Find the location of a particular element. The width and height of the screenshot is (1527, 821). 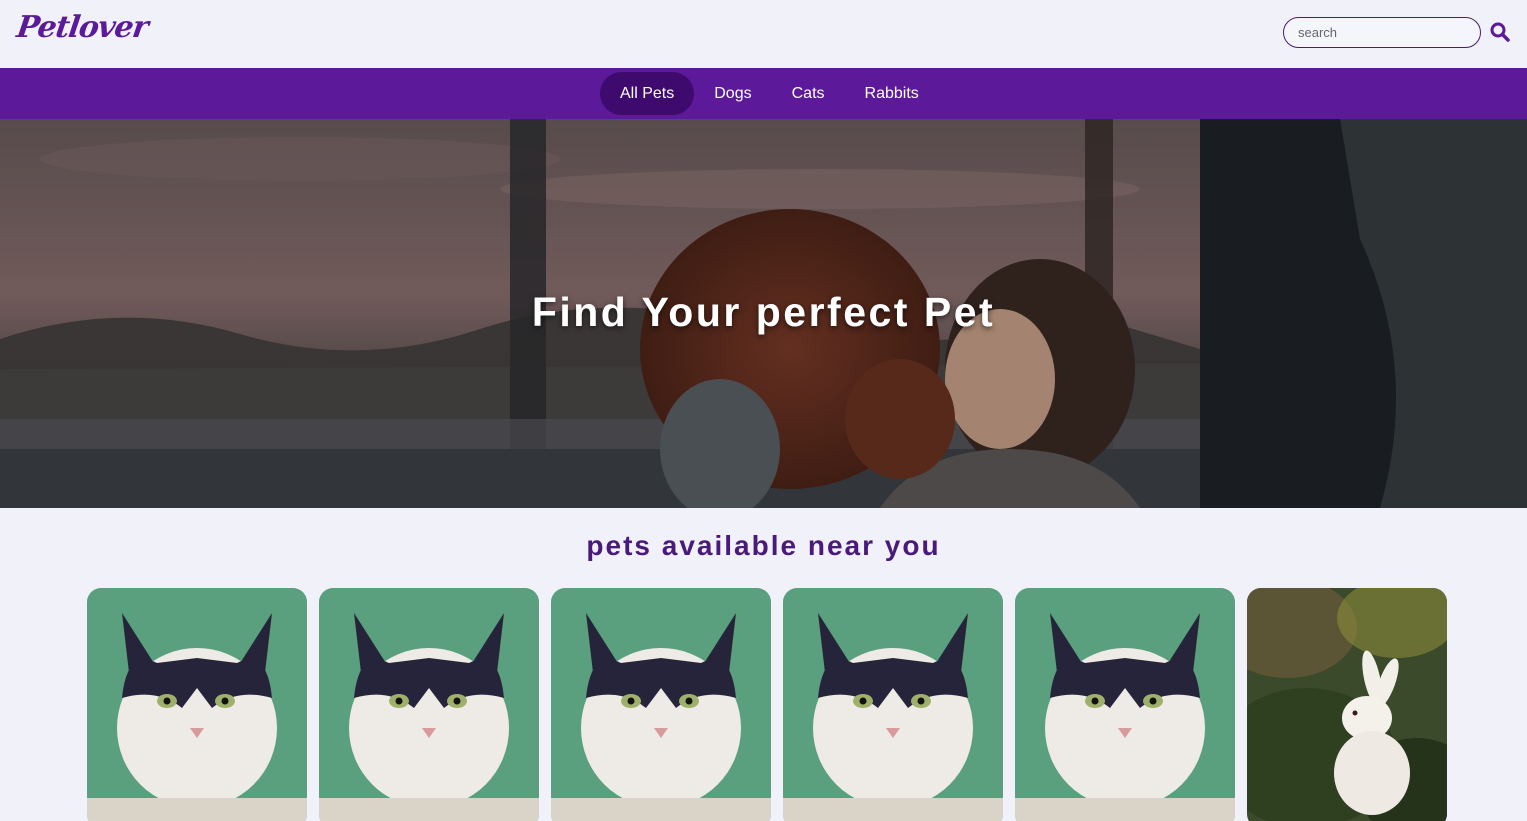

search-input is located at coordinates (1382, 32).